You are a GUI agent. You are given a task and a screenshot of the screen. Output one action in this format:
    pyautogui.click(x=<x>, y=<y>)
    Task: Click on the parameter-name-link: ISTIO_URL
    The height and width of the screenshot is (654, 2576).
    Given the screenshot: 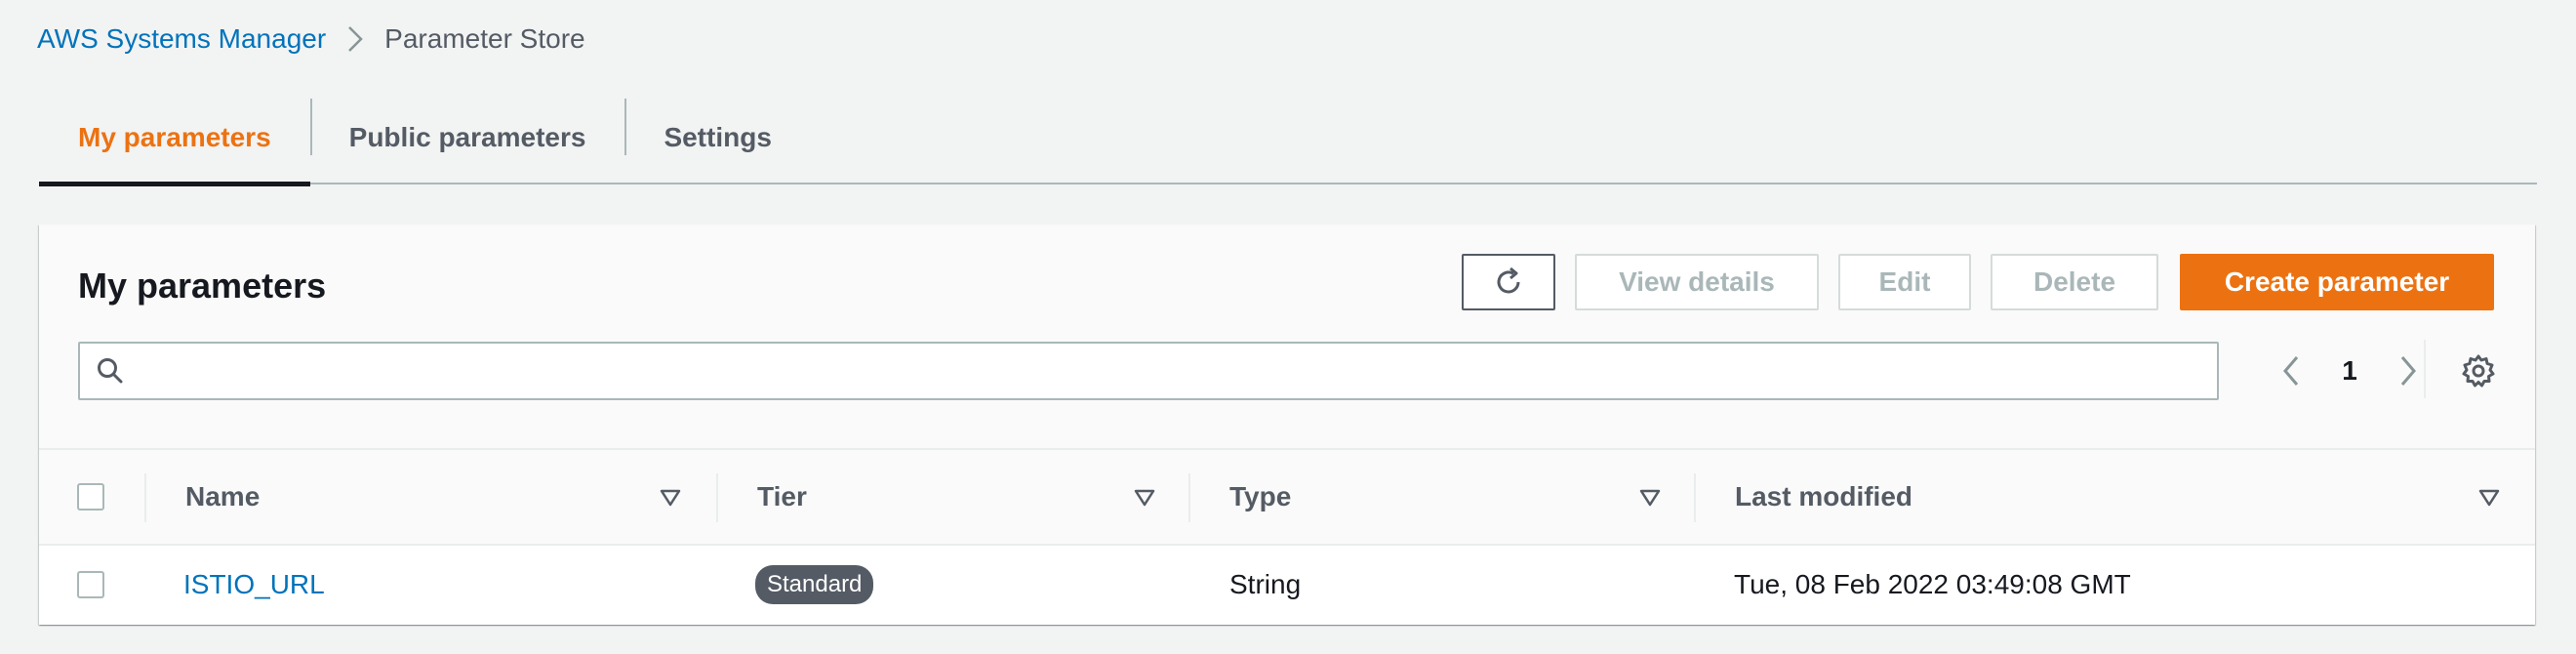 What is the action you would take?
    pyautogui.click(x=254, y=585)
    